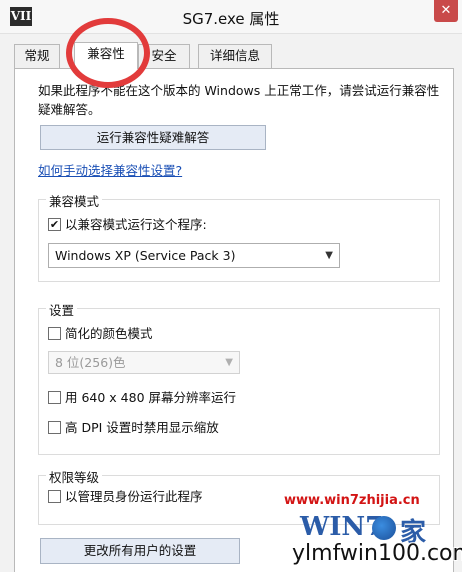 The width and height of the screenshot is (462, 572). Describe the element at coordinates (62, 309) in the screenshot. I see `settings-title: 设置` at that location.